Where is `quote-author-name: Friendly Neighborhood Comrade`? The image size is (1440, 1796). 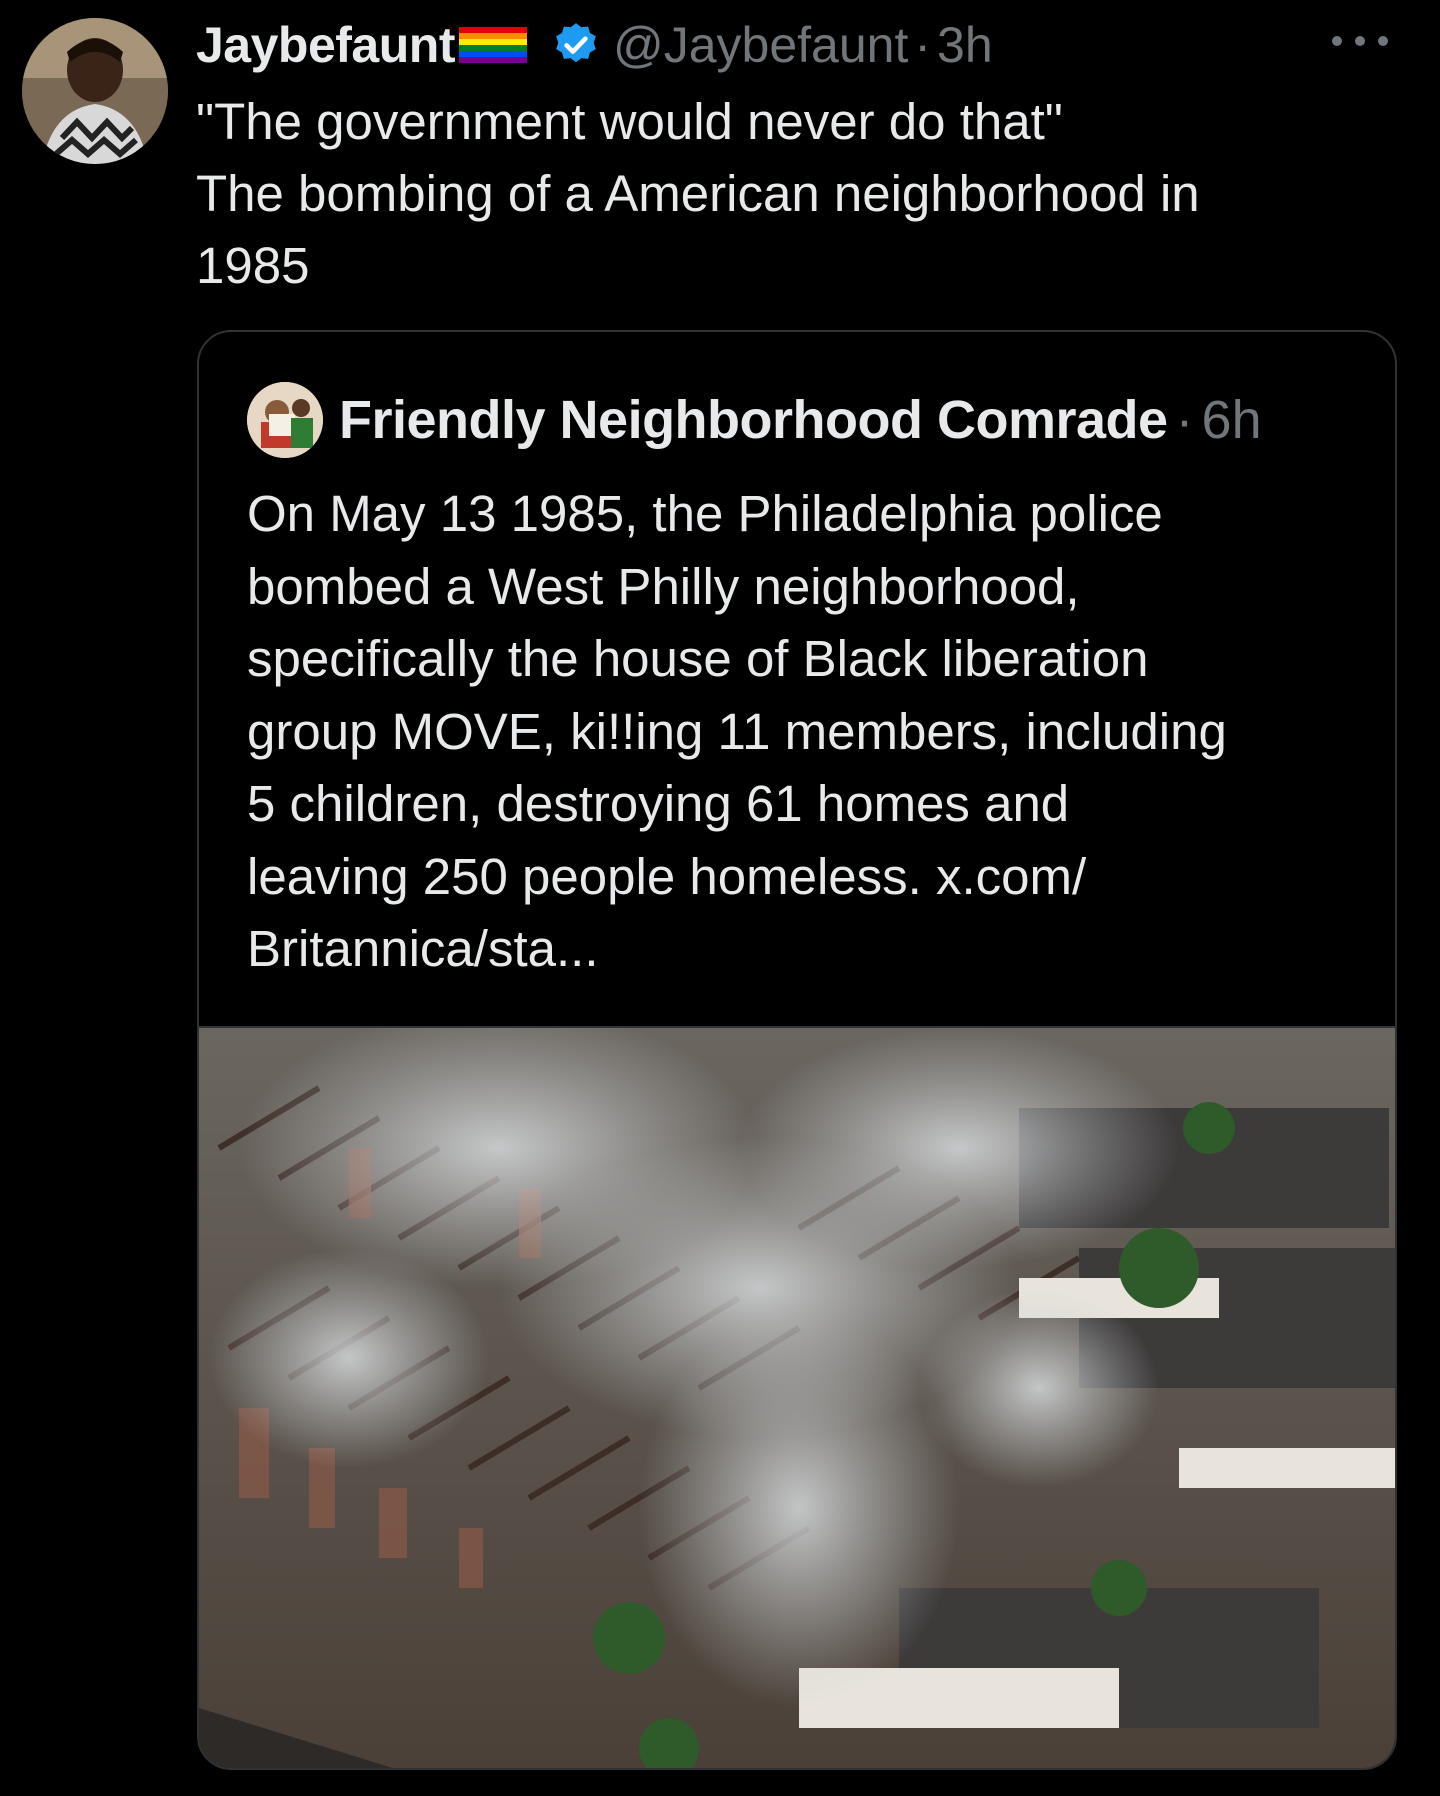
quote-author-name: Friendly Neighborhood Comrade is located at coordinates (753, 420).